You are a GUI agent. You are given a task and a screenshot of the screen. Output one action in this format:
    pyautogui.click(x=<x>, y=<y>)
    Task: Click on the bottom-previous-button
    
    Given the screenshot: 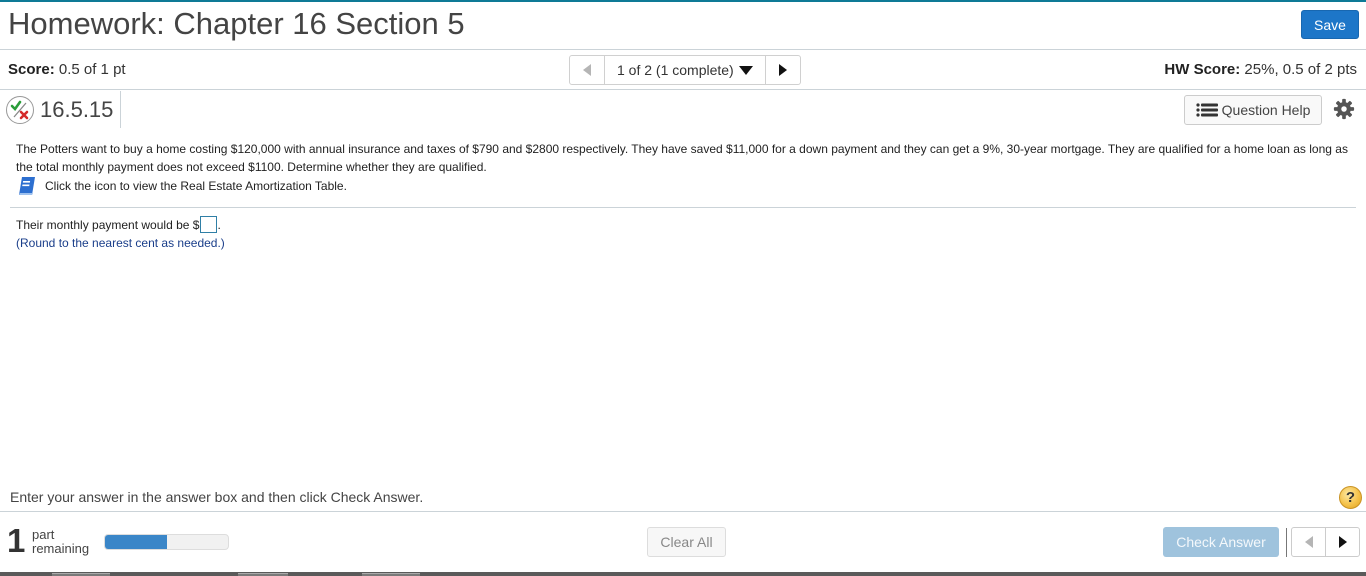 What is the action you would take?
    pyautogui.click(x=1308, y=542)
    